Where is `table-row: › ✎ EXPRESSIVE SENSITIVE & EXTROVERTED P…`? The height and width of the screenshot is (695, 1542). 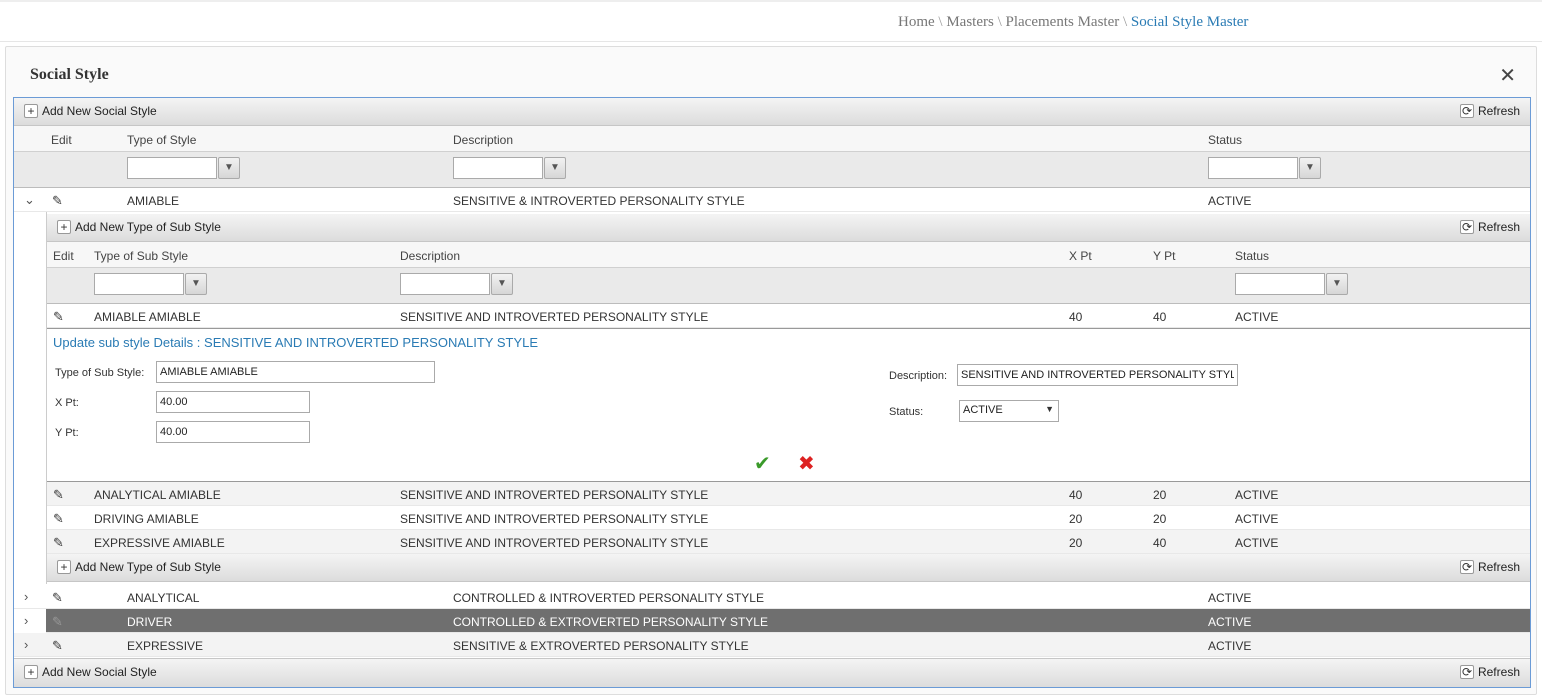 table-row: › ✎ EXPRESSIVE SENSITIVE & EXTROVERTED P… is located at coordinates (772, 645).